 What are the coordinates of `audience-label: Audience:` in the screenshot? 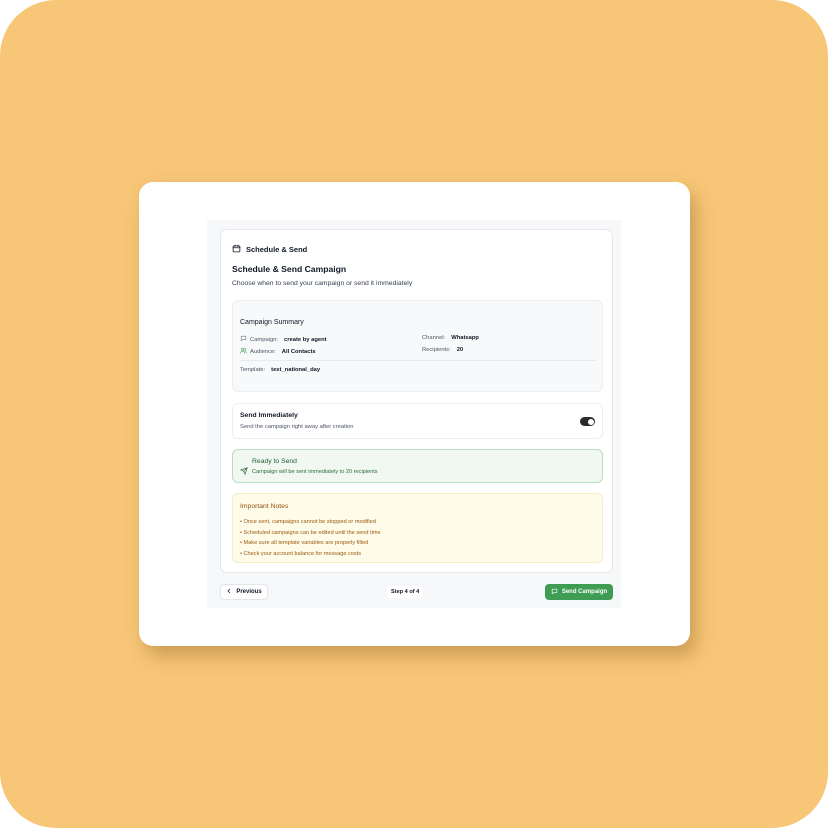 It's located at (263, 351).